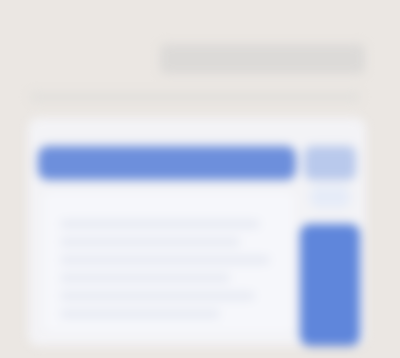 The width and height of the screenshot is (400, 358). I want to click on panel-header-bar, so click(167, 163).